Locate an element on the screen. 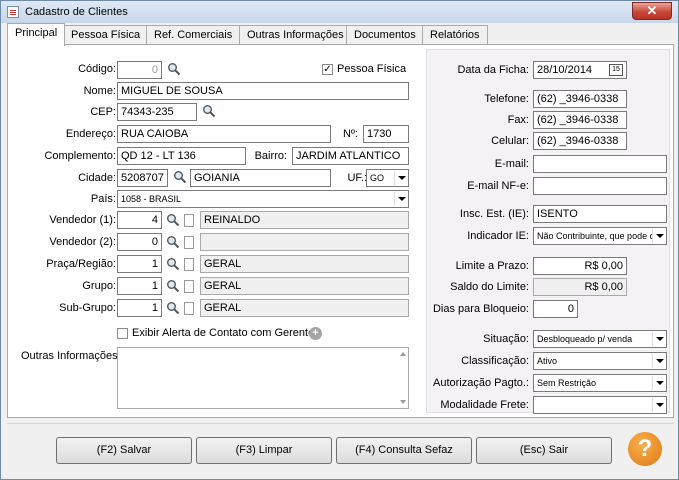 The width and height of the screenshot is (679, 480). limite-prazo-label: Limite a Prazo: is located at coordinates (492, 266).